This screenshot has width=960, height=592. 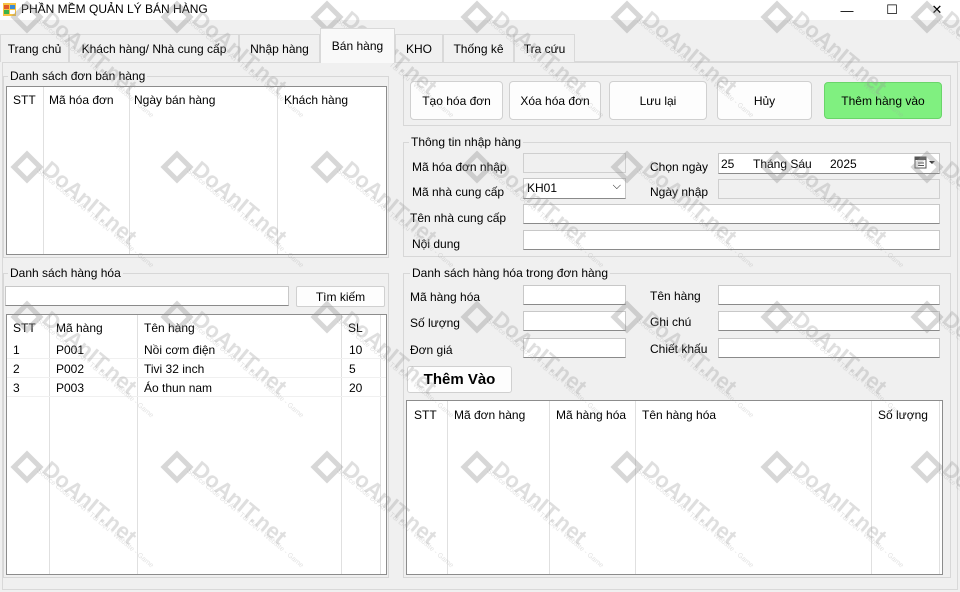 I want to click on tab-label: Thống kê, so click(x=478, y=48).